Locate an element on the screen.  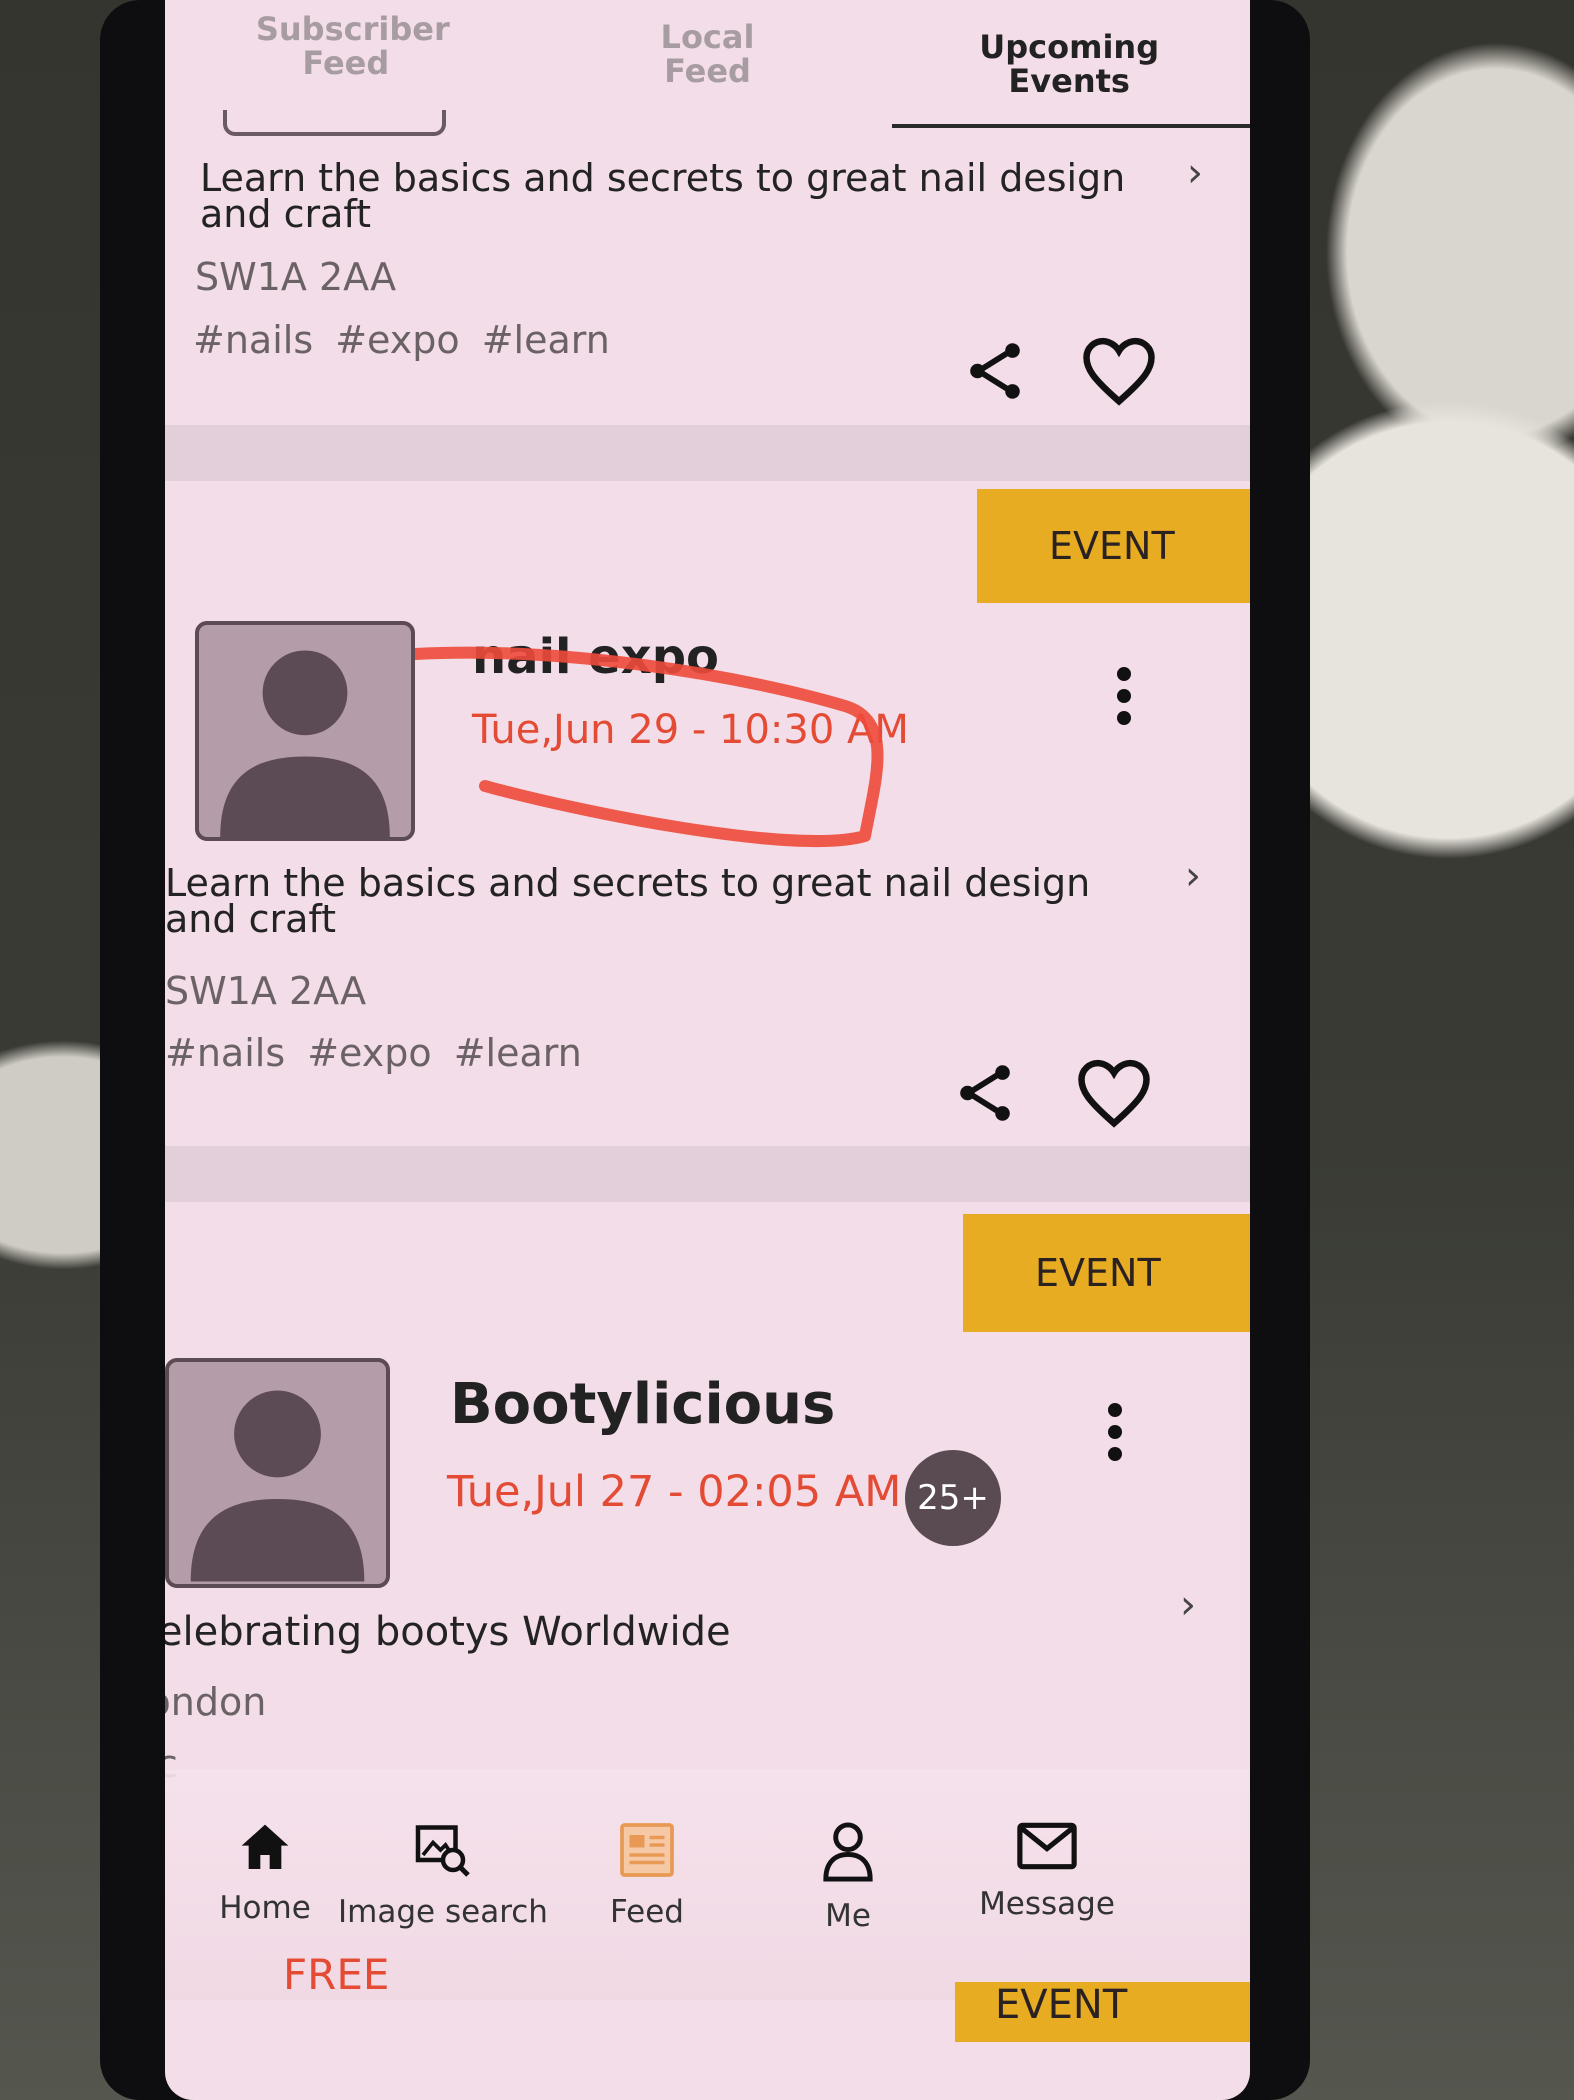
image-search-icon is located at coordinates (442, 1851).